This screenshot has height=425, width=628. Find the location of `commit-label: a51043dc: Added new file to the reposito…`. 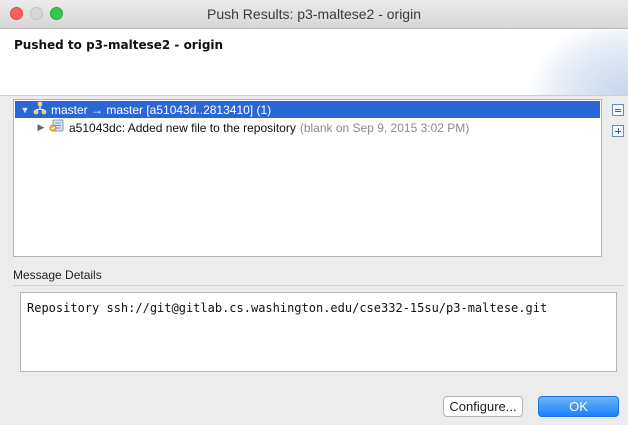

commit-label: a51043dc: Added new file to the reposito… is located at coordinates (182, 127).